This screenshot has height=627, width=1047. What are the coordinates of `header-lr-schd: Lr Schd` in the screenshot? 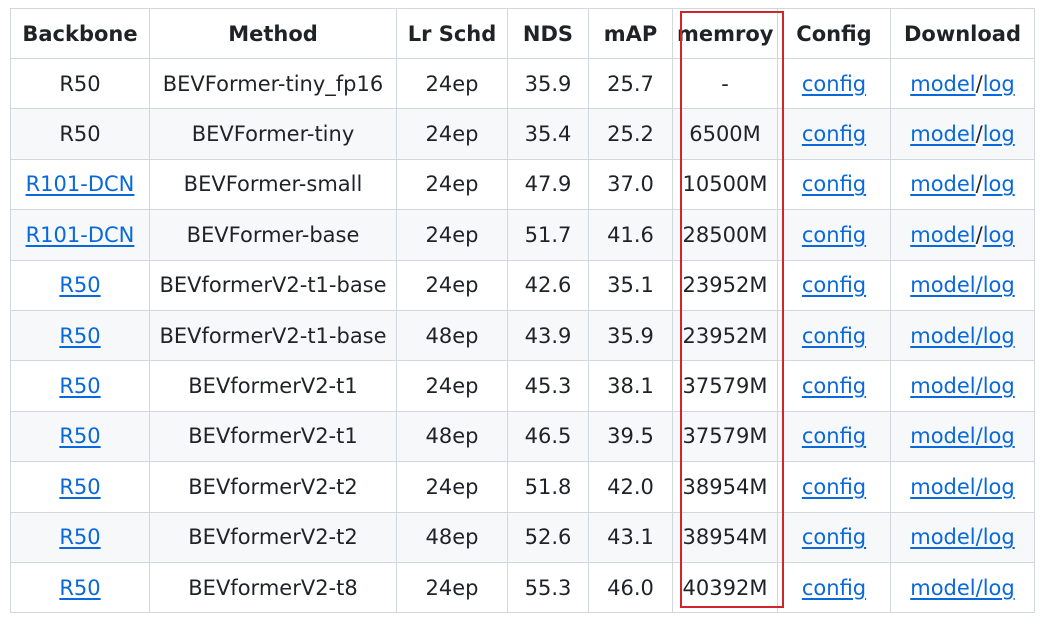 It's located at (452, 33).